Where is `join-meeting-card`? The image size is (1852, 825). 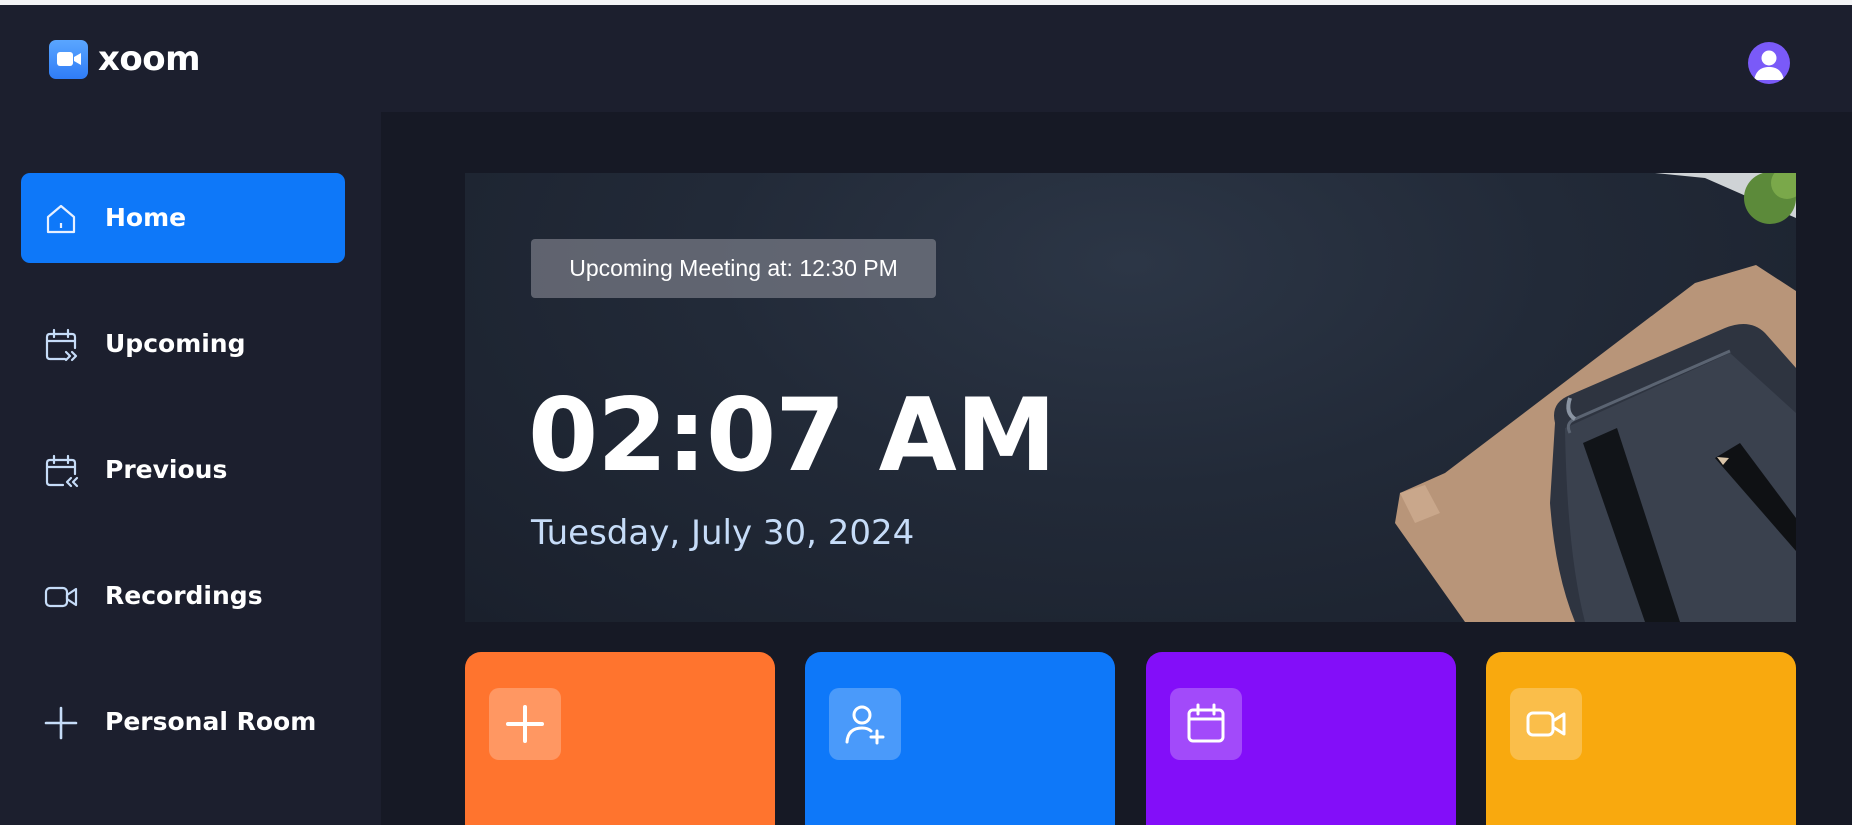
join-meeting-card is located at coordinates (960, 738).